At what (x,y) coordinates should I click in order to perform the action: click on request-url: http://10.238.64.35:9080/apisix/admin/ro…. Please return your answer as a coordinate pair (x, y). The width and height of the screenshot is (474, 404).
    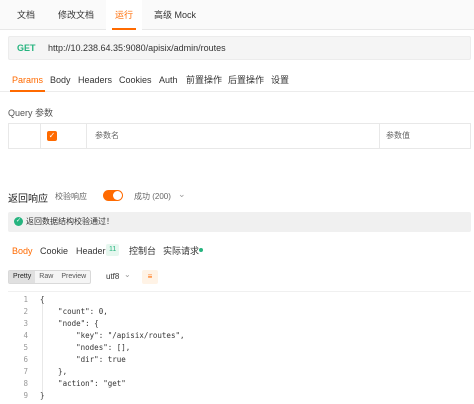
    Looking at the image, I should click on (137, 48).